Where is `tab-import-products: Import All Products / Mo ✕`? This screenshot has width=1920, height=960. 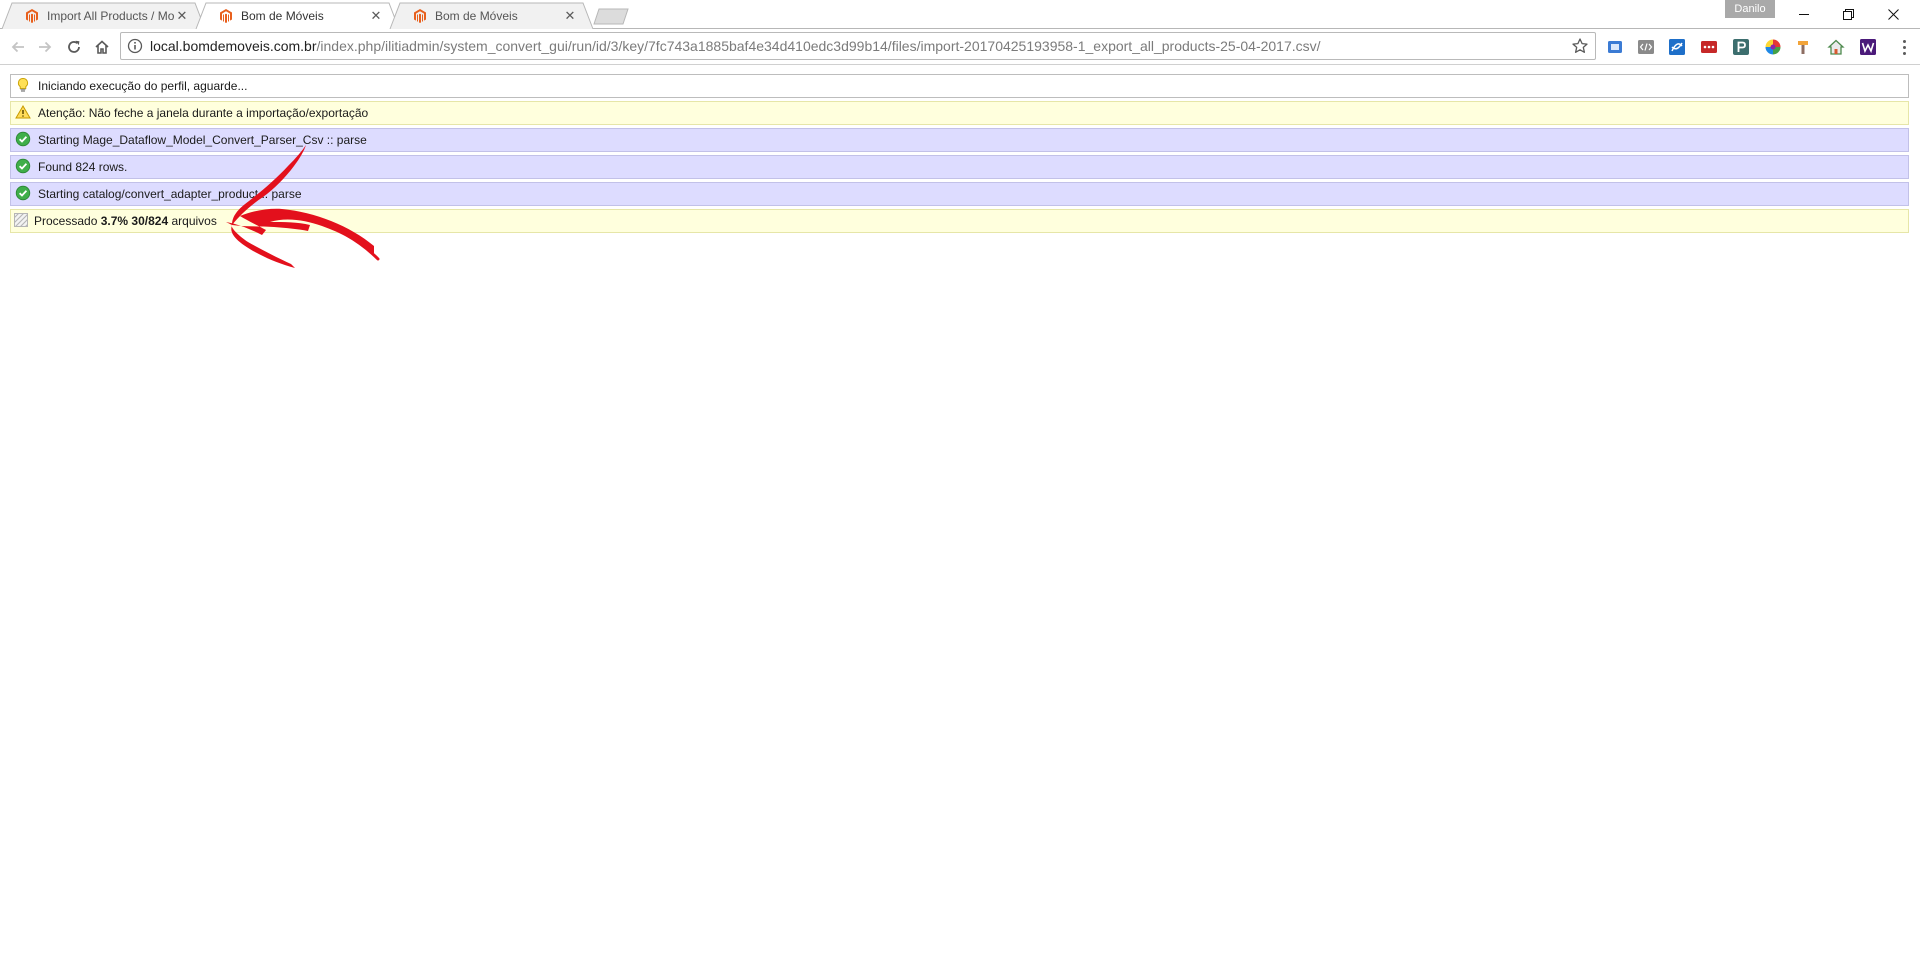 tab-import-products: Import All Products / Mo ✕ is located at coordinates (103, 16).